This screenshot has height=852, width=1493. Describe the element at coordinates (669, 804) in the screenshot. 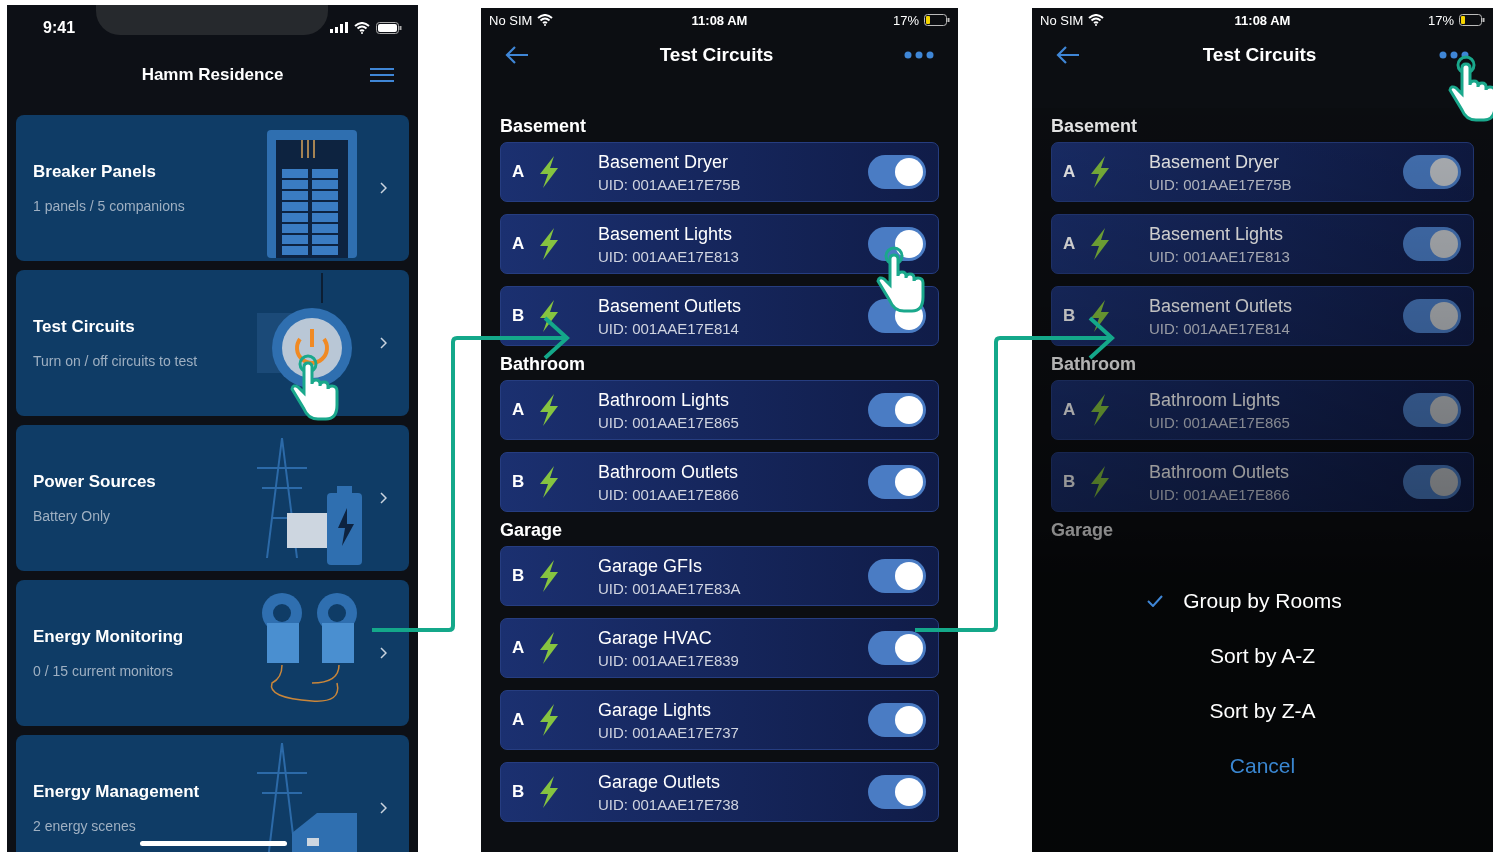

I see `circuit-uid: UID: 001AAE17E738` at that location.